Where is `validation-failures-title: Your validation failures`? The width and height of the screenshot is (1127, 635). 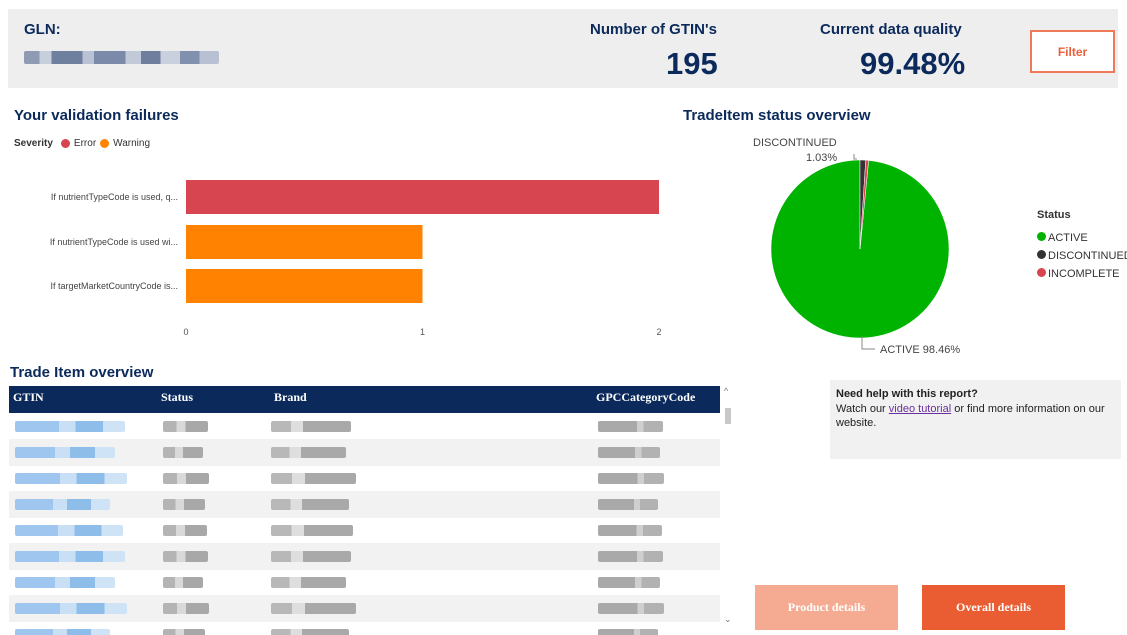 validation-failures-title: Your validation failures is located at coordinates (96, 115).